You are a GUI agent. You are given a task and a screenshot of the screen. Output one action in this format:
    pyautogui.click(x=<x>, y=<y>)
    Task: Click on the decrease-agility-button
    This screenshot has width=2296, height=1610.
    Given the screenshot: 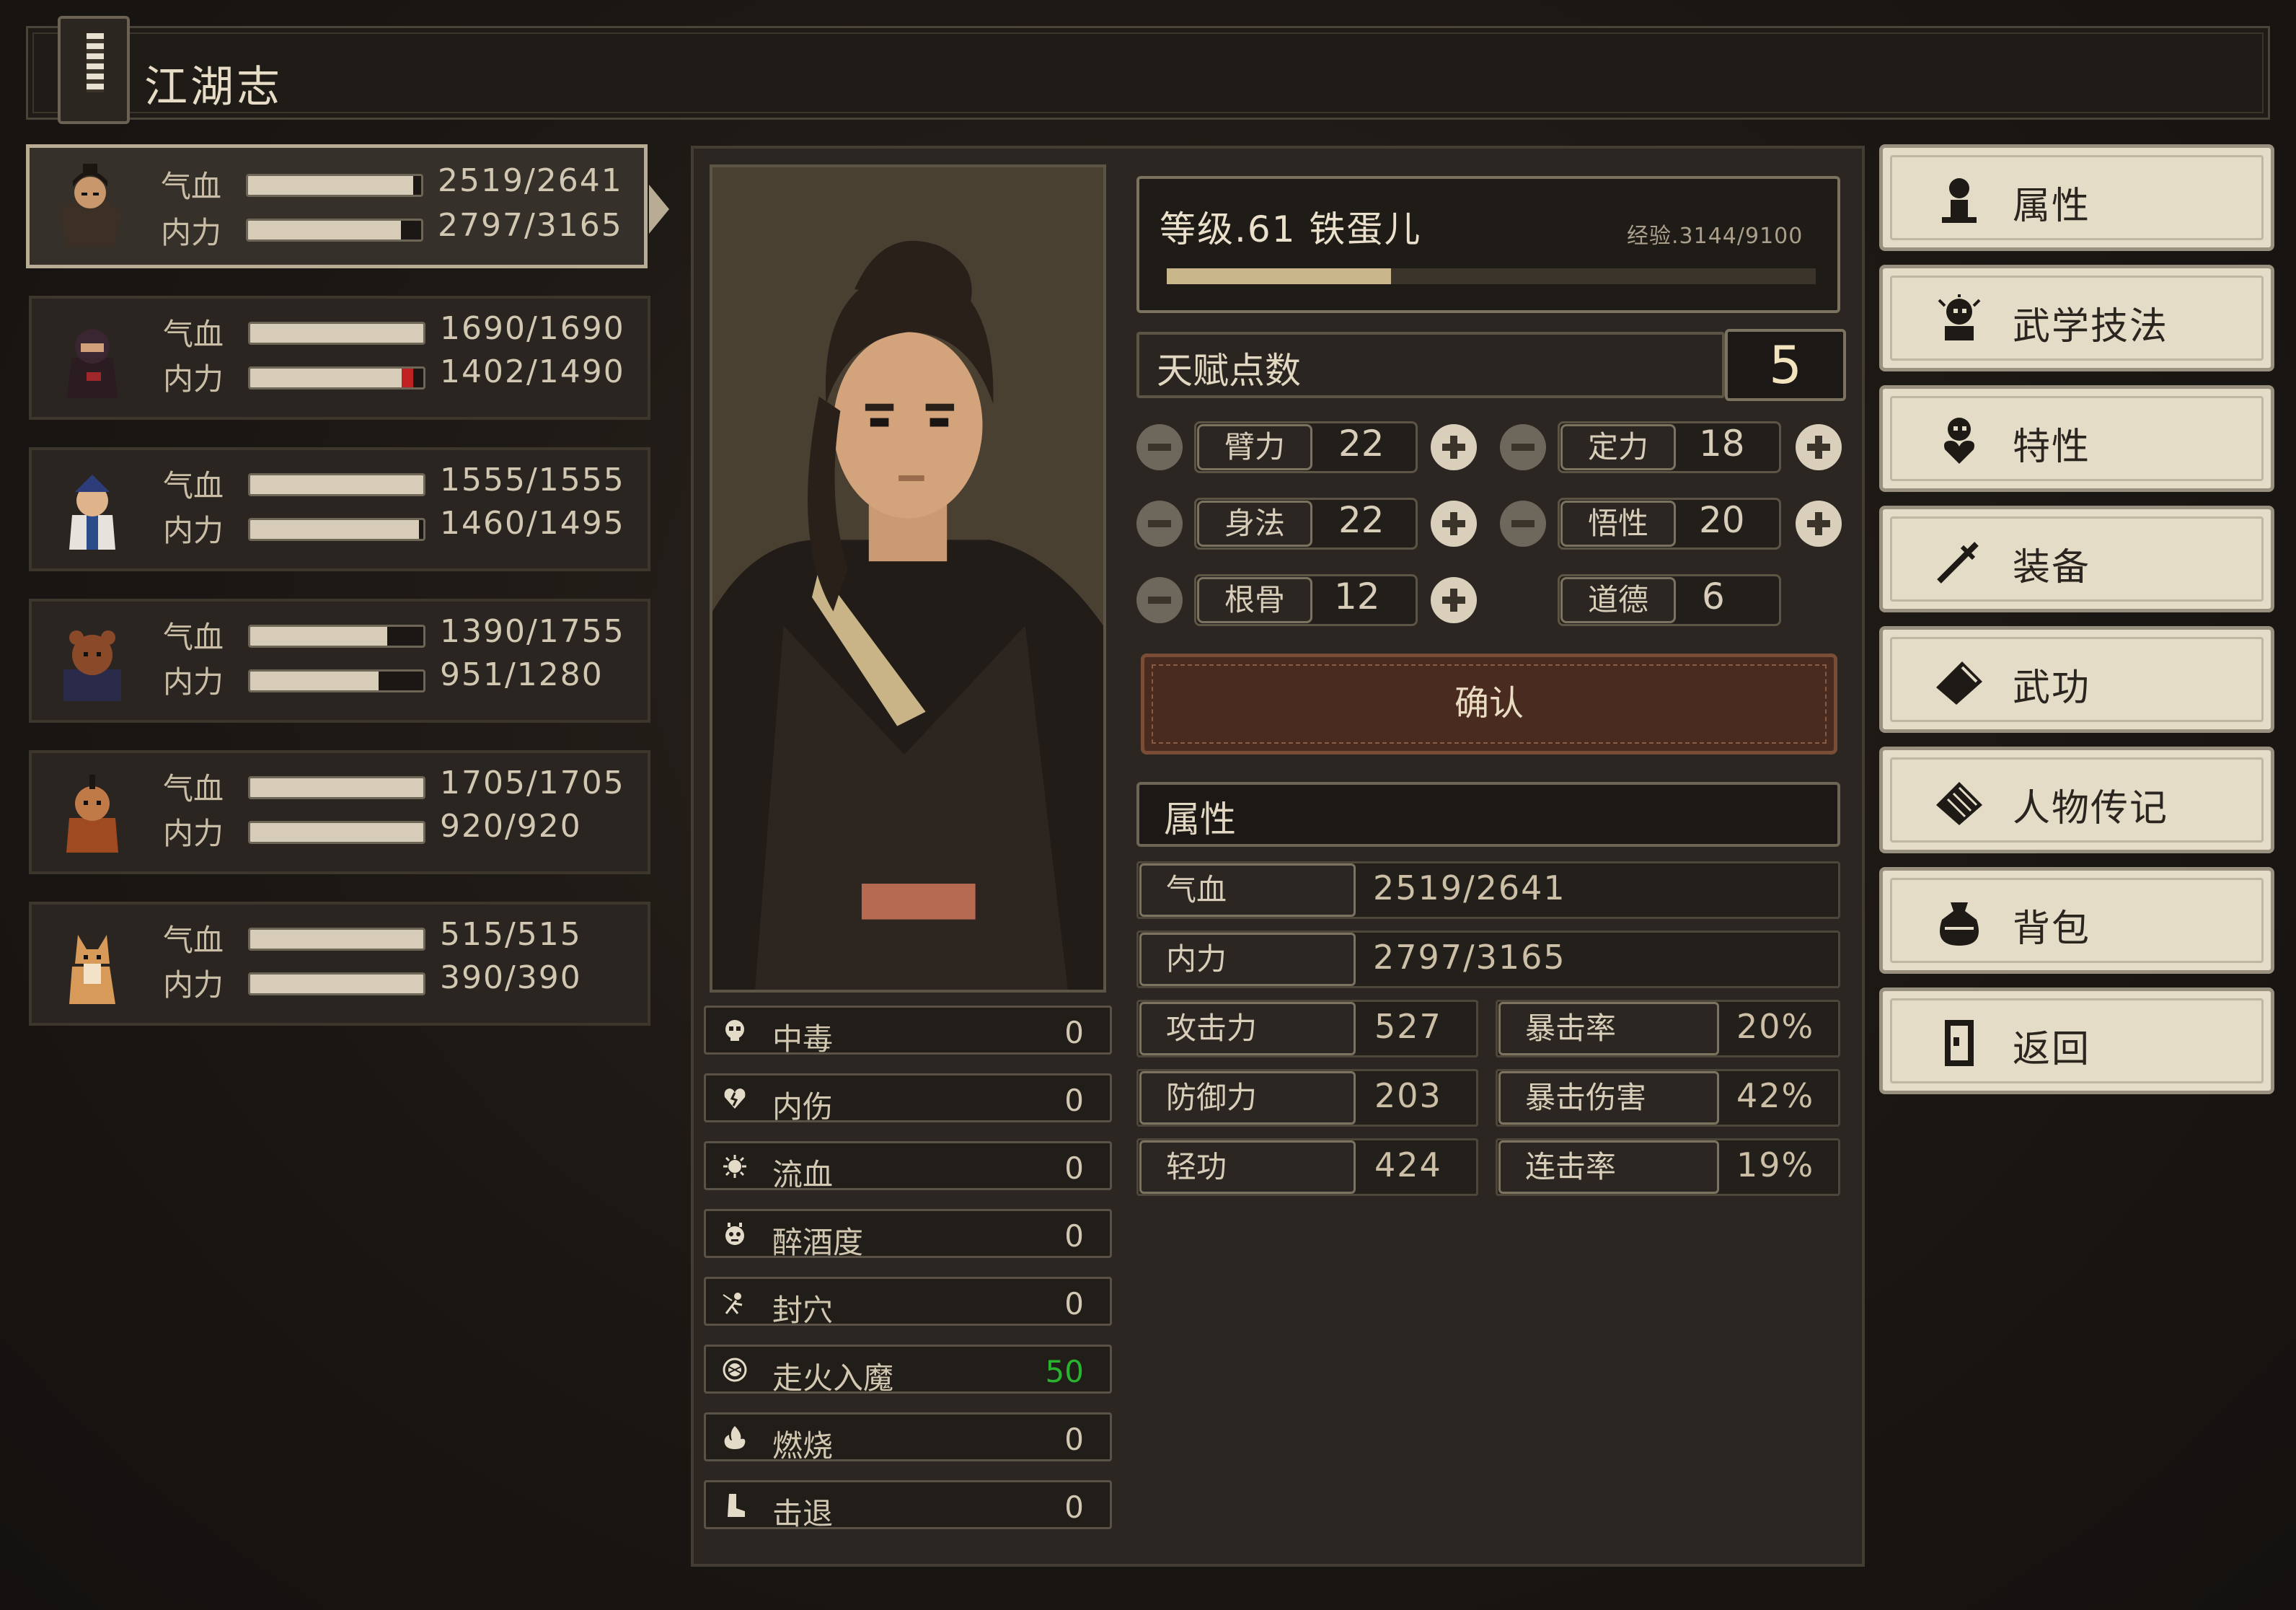 What is the action you would take?
    pyautogui.click(x=1159, y=524)
    